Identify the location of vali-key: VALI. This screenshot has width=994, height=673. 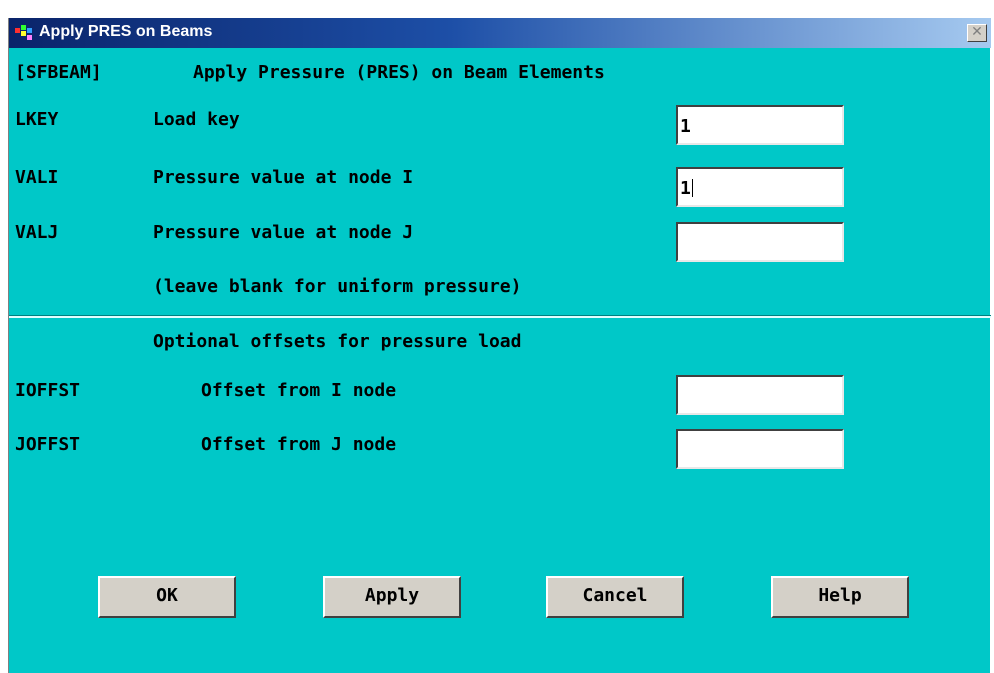
(37, 177).